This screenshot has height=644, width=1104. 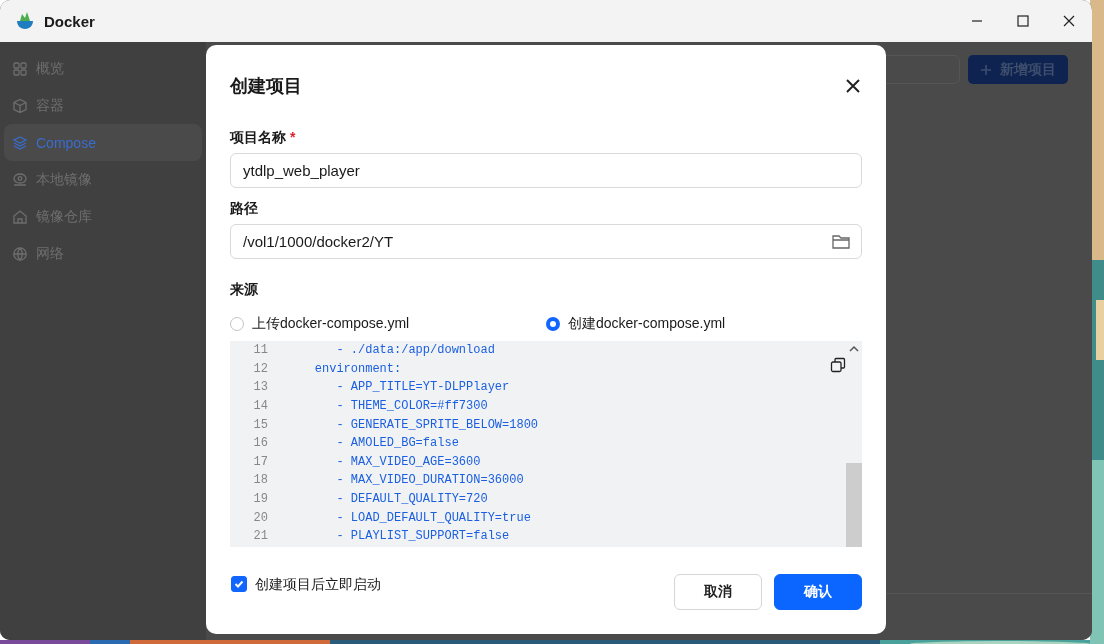 I want to click on line-number: 15, so click(x=260, y=424).